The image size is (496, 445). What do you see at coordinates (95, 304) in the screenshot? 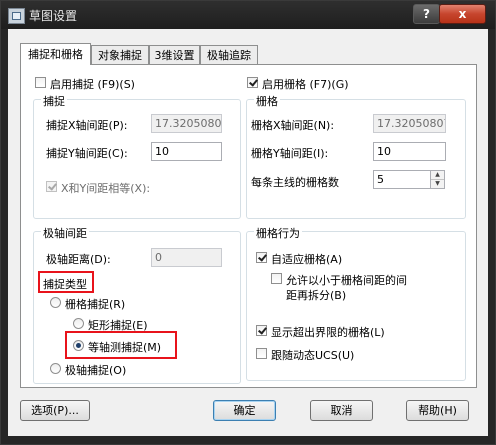
I see `grid-snap-label: 栅格捕捉(R)` at bounding box center [95, 304].